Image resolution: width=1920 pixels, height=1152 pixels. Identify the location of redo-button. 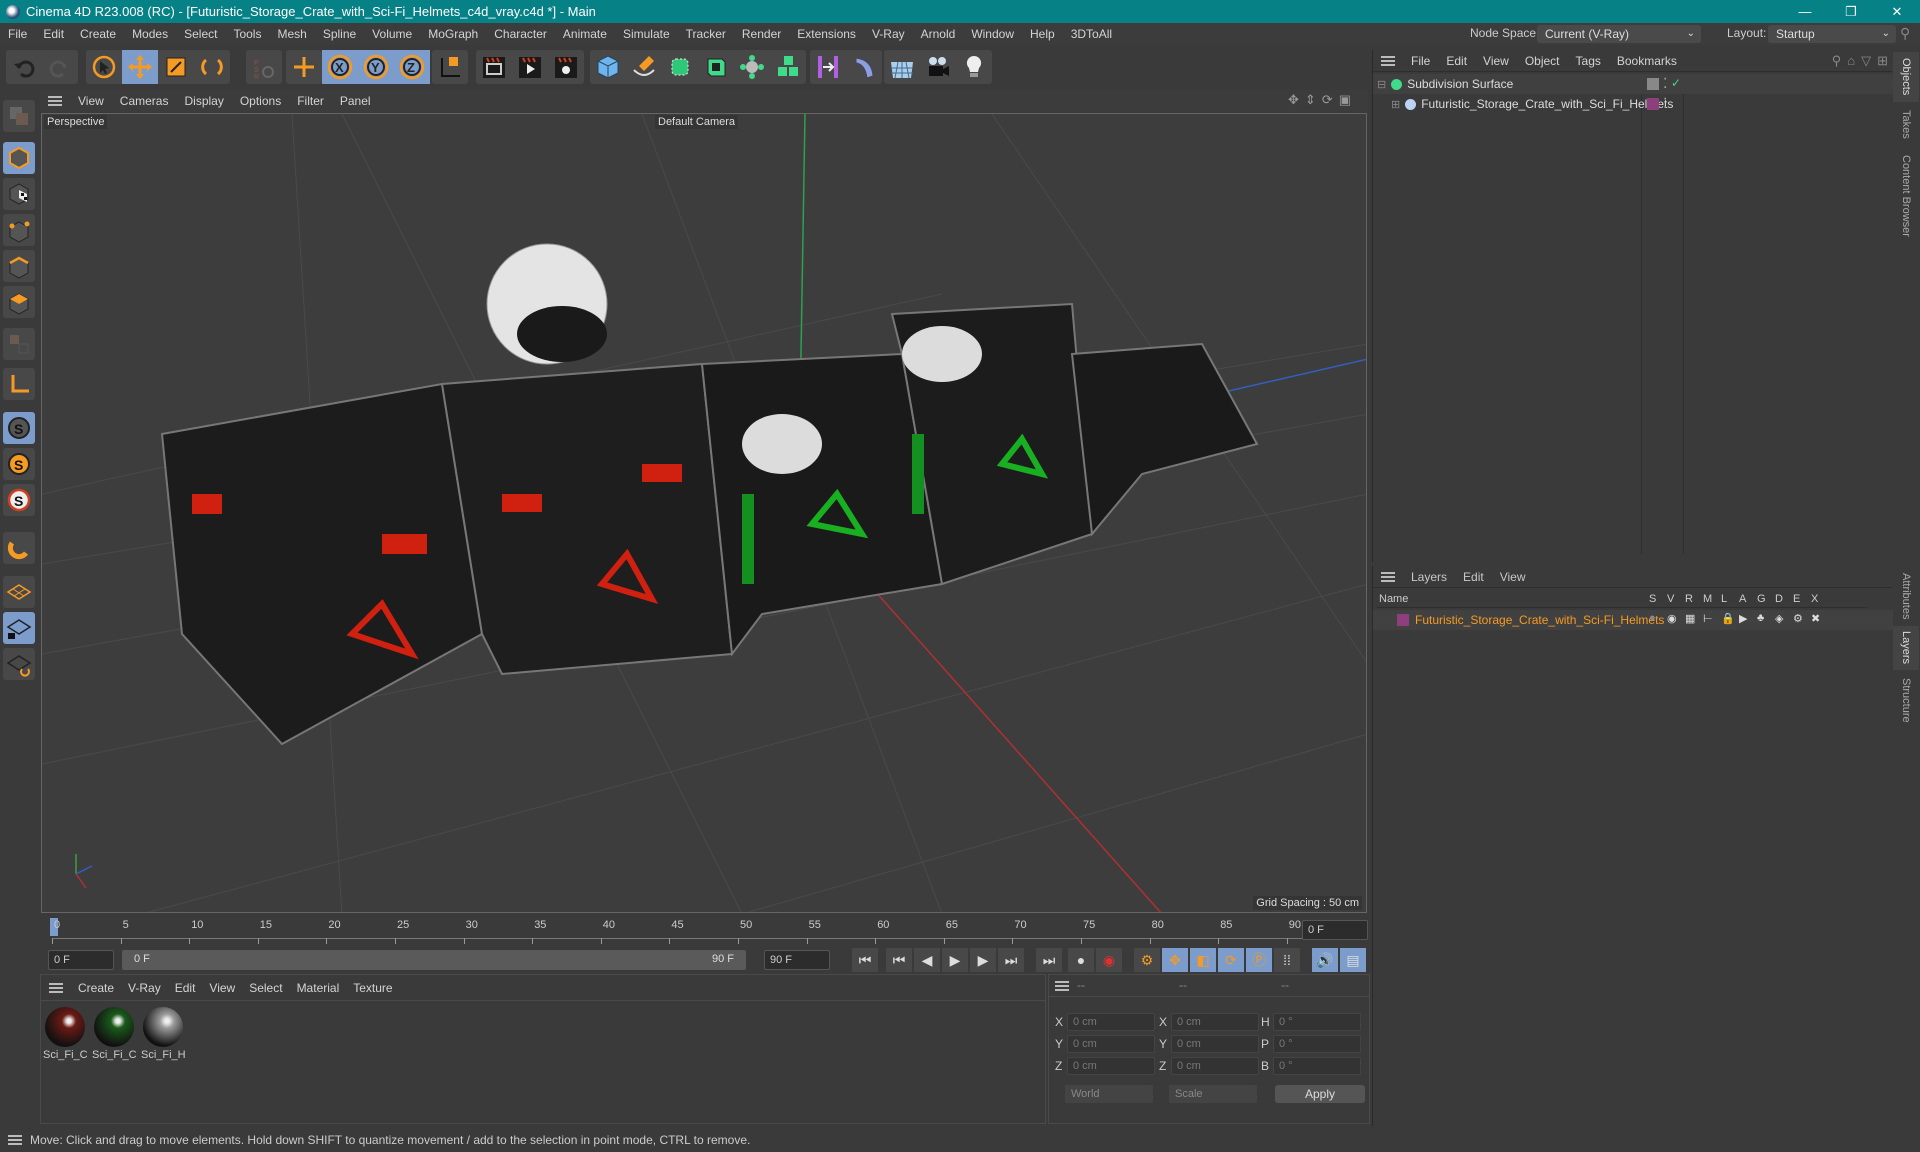
(60, 67).